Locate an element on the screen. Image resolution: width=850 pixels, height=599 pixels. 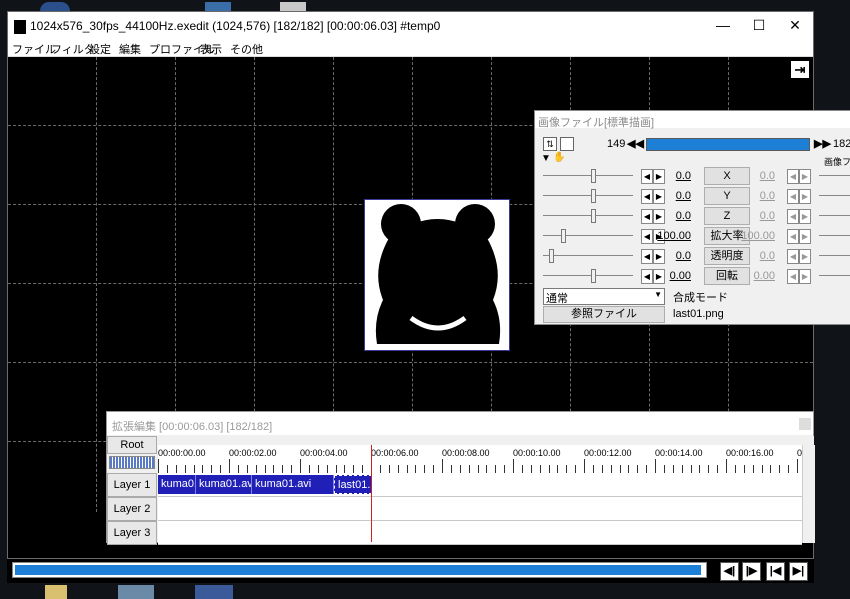
copy-icon is located at coordinates (567, 144).